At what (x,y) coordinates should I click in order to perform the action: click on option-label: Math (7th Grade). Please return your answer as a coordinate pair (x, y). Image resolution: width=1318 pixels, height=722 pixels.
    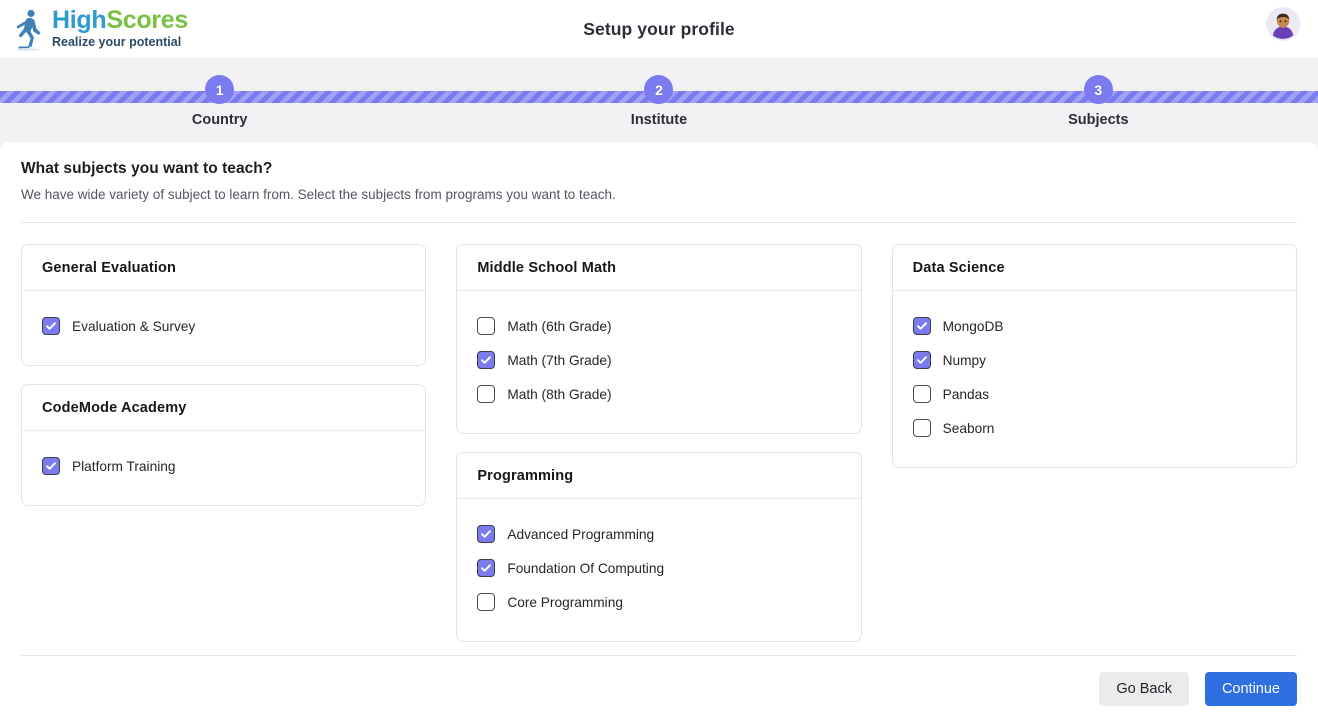
    Looking at the image, I should click on (559, 360).